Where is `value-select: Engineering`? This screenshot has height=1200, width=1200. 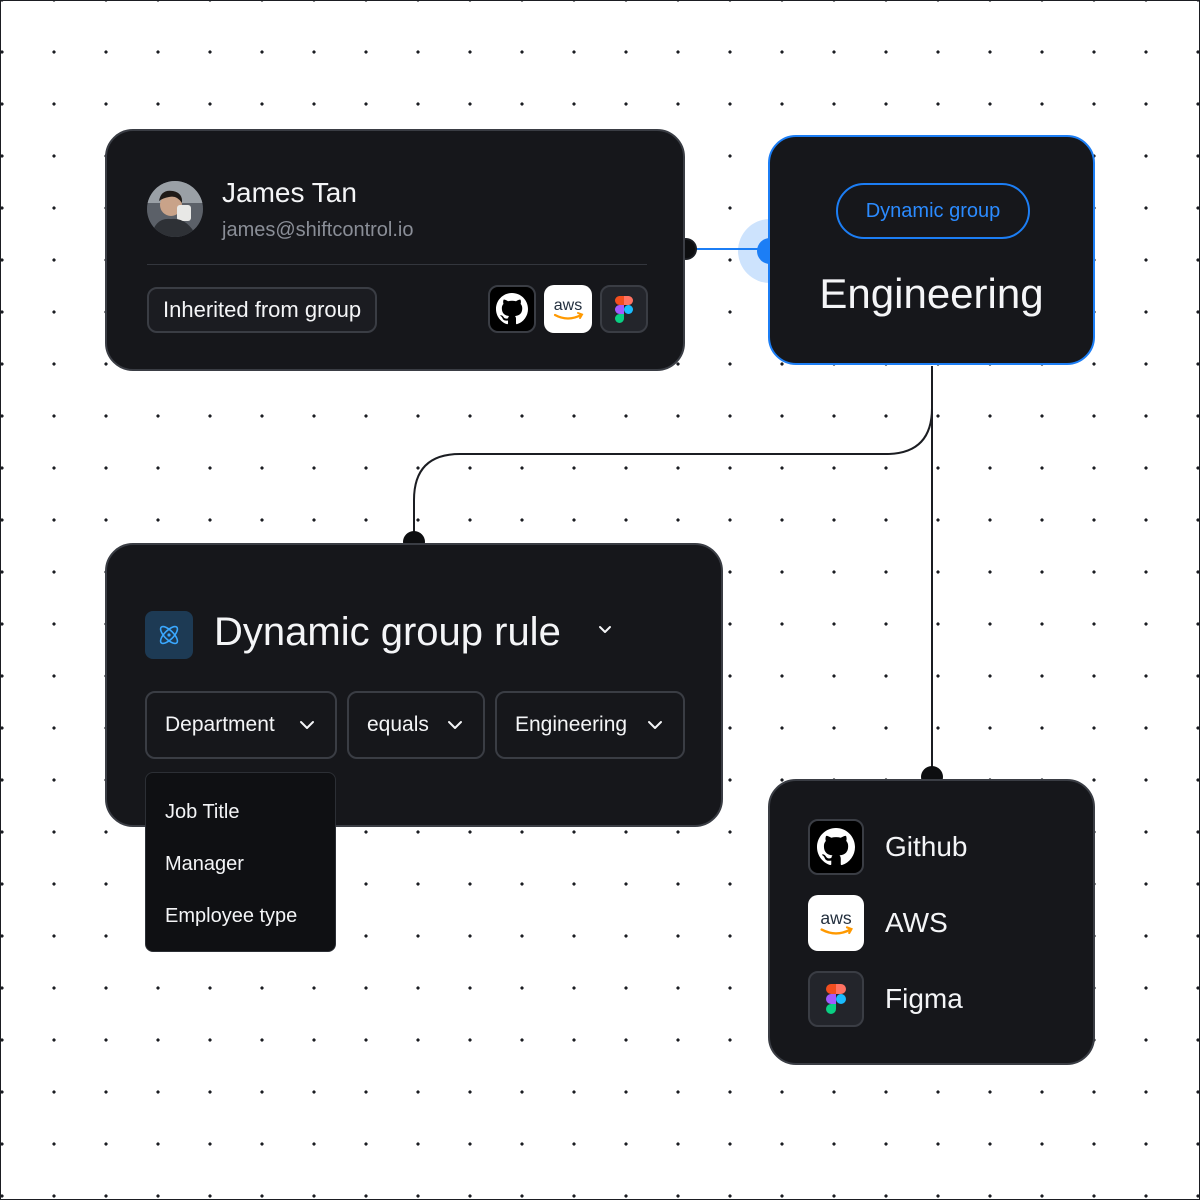 value-select: Engineering is located at coordinates (590, 725).